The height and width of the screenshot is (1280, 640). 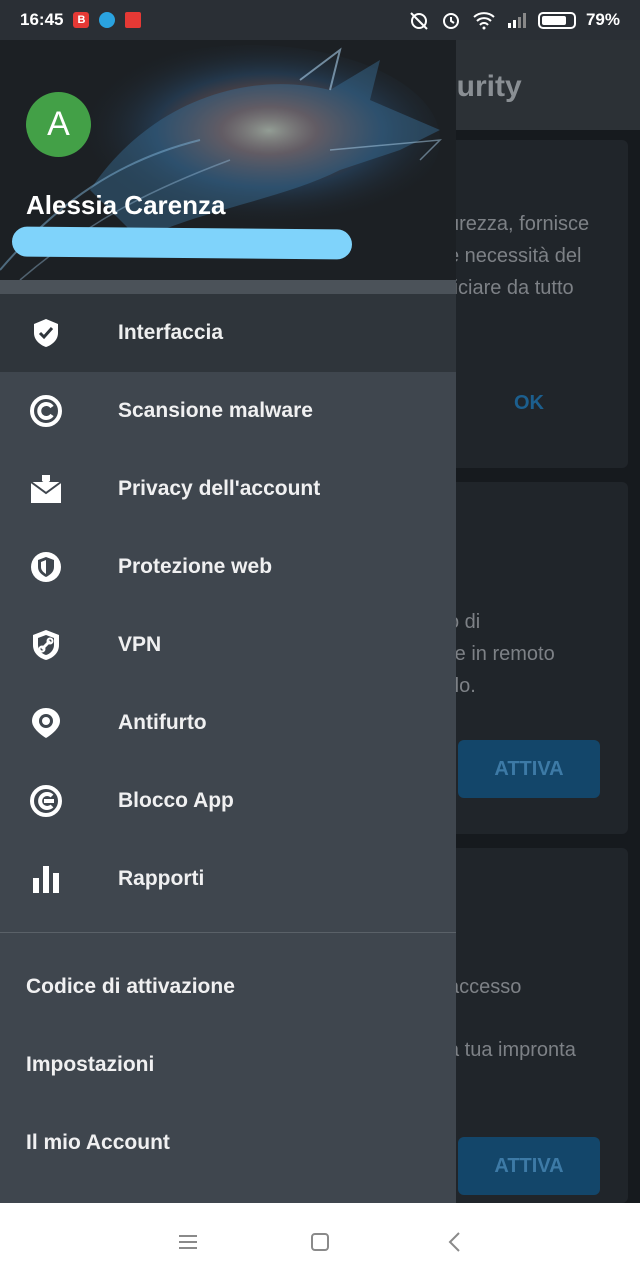 I want to click on ok-button: OK, so click(x=529, y=403).